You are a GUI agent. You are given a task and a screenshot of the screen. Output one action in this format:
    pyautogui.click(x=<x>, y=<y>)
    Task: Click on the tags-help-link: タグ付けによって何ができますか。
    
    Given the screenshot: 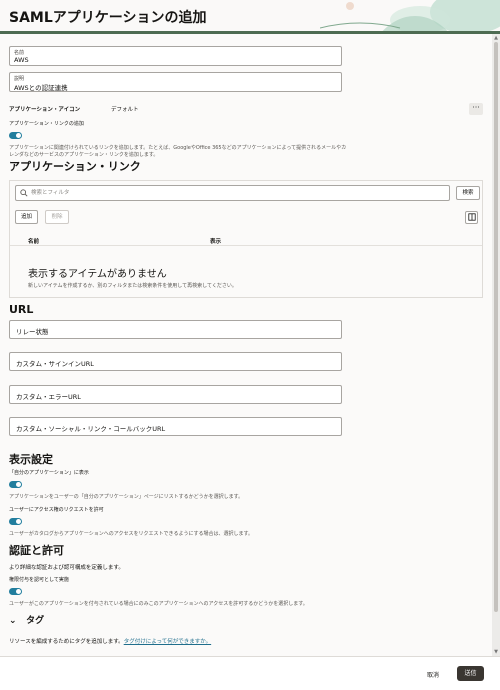 What is the action you would take?
    pyautogui.click(x=167, y=642)
    